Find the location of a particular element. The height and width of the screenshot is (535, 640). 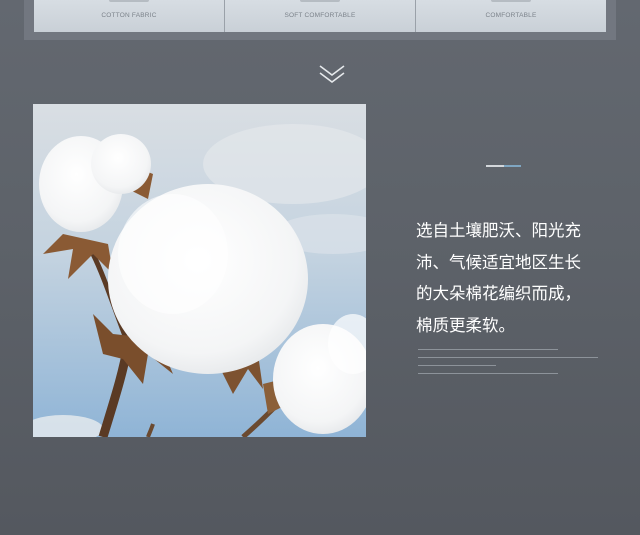

description-line: 选自土壤肥沃、阳光充 is located at coordinates (498, 230).